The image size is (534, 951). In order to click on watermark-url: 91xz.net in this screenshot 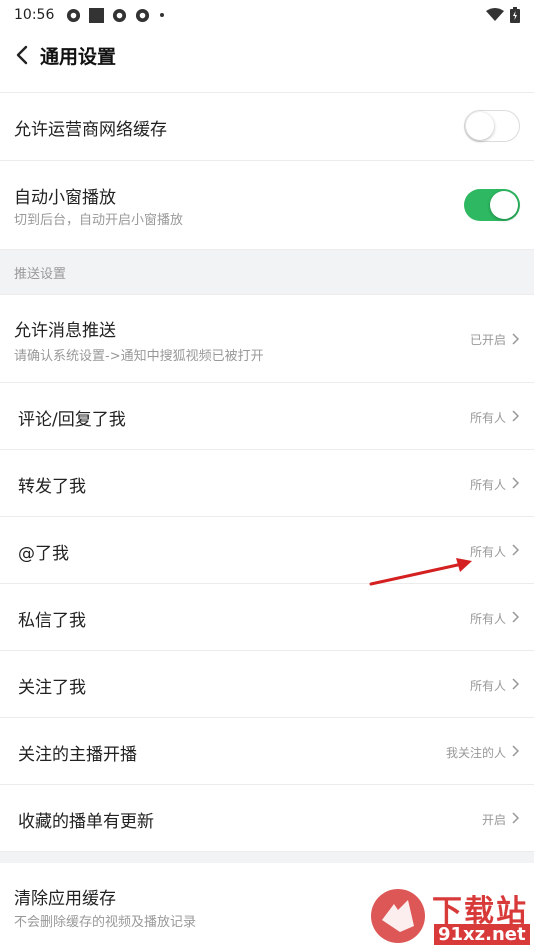, I will do `click(482, 934)`.